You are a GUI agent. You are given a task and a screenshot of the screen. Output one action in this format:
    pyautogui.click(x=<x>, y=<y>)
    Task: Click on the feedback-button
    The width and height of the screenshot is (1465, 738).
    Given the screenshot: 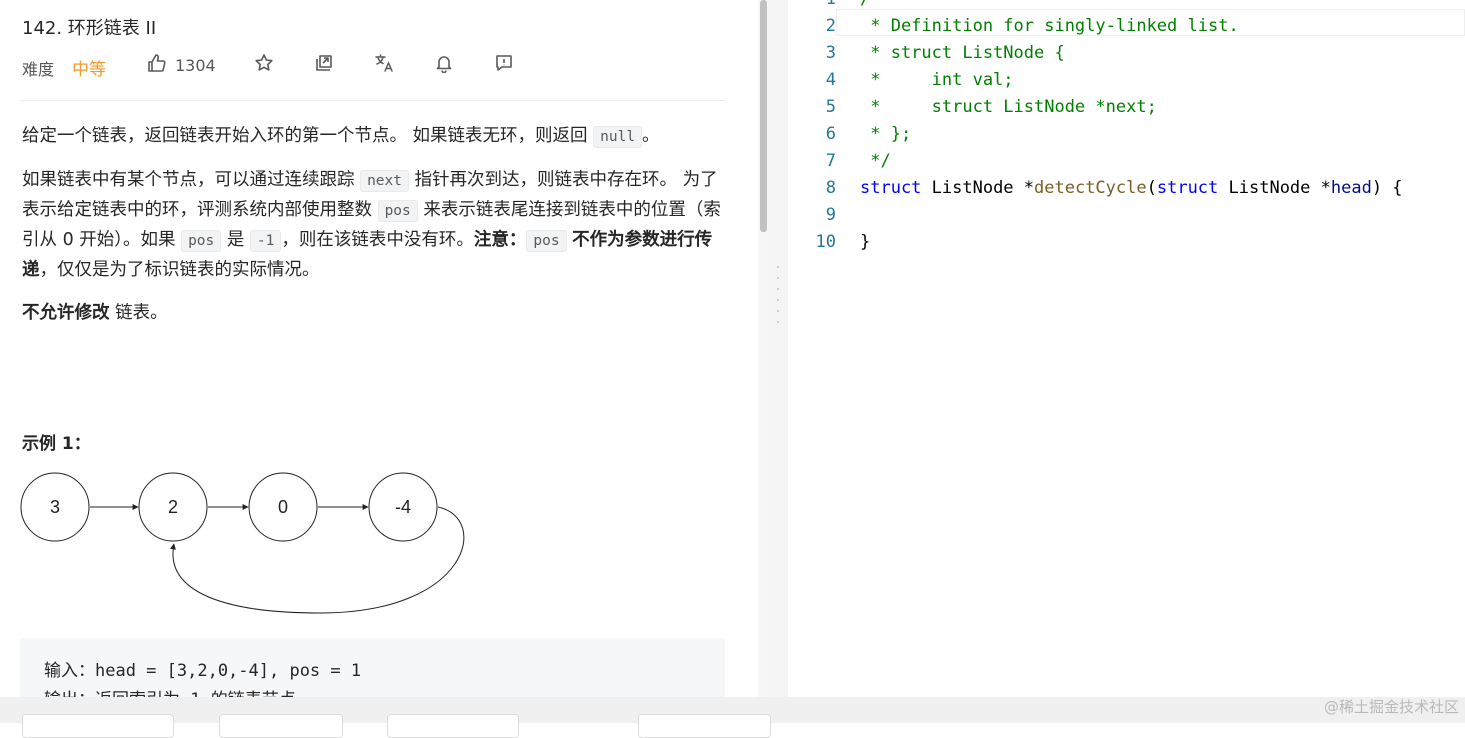 What is the action you would take?
    pyautogui.click(x=504, y=65)
    